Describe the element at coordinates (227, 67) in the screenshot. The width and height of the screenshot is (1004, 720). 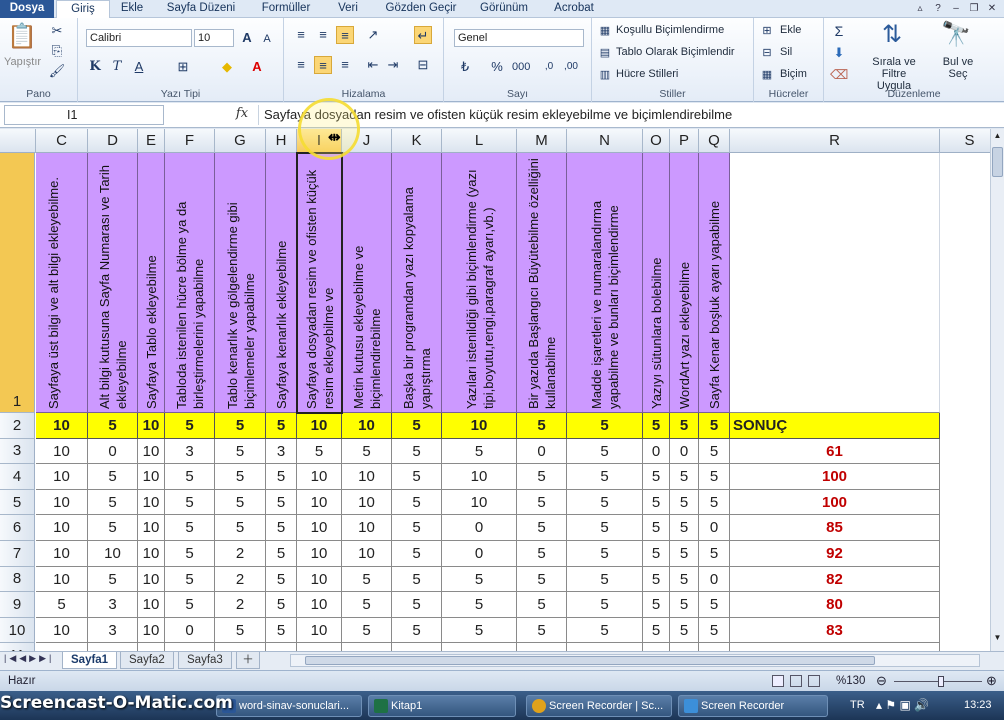
I see `fill-color-icon: ◆` at that location.